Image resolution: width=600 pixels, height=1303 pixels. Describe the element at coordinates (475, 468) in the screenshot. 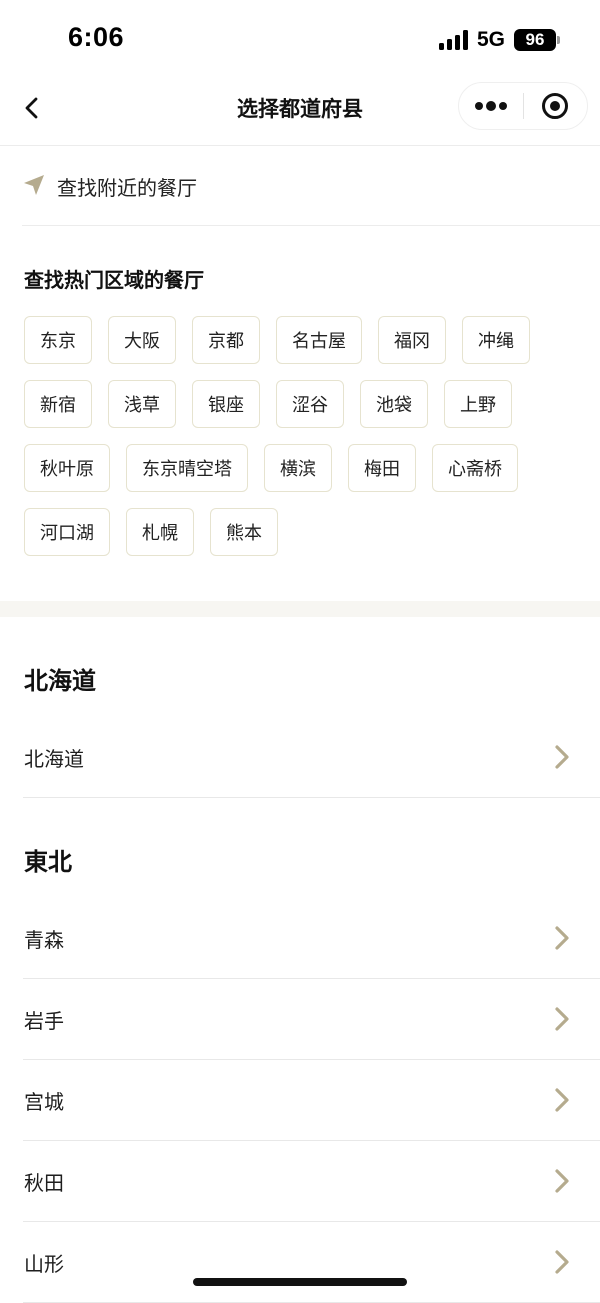

I see `area-chip: 心斋桥` at that location.